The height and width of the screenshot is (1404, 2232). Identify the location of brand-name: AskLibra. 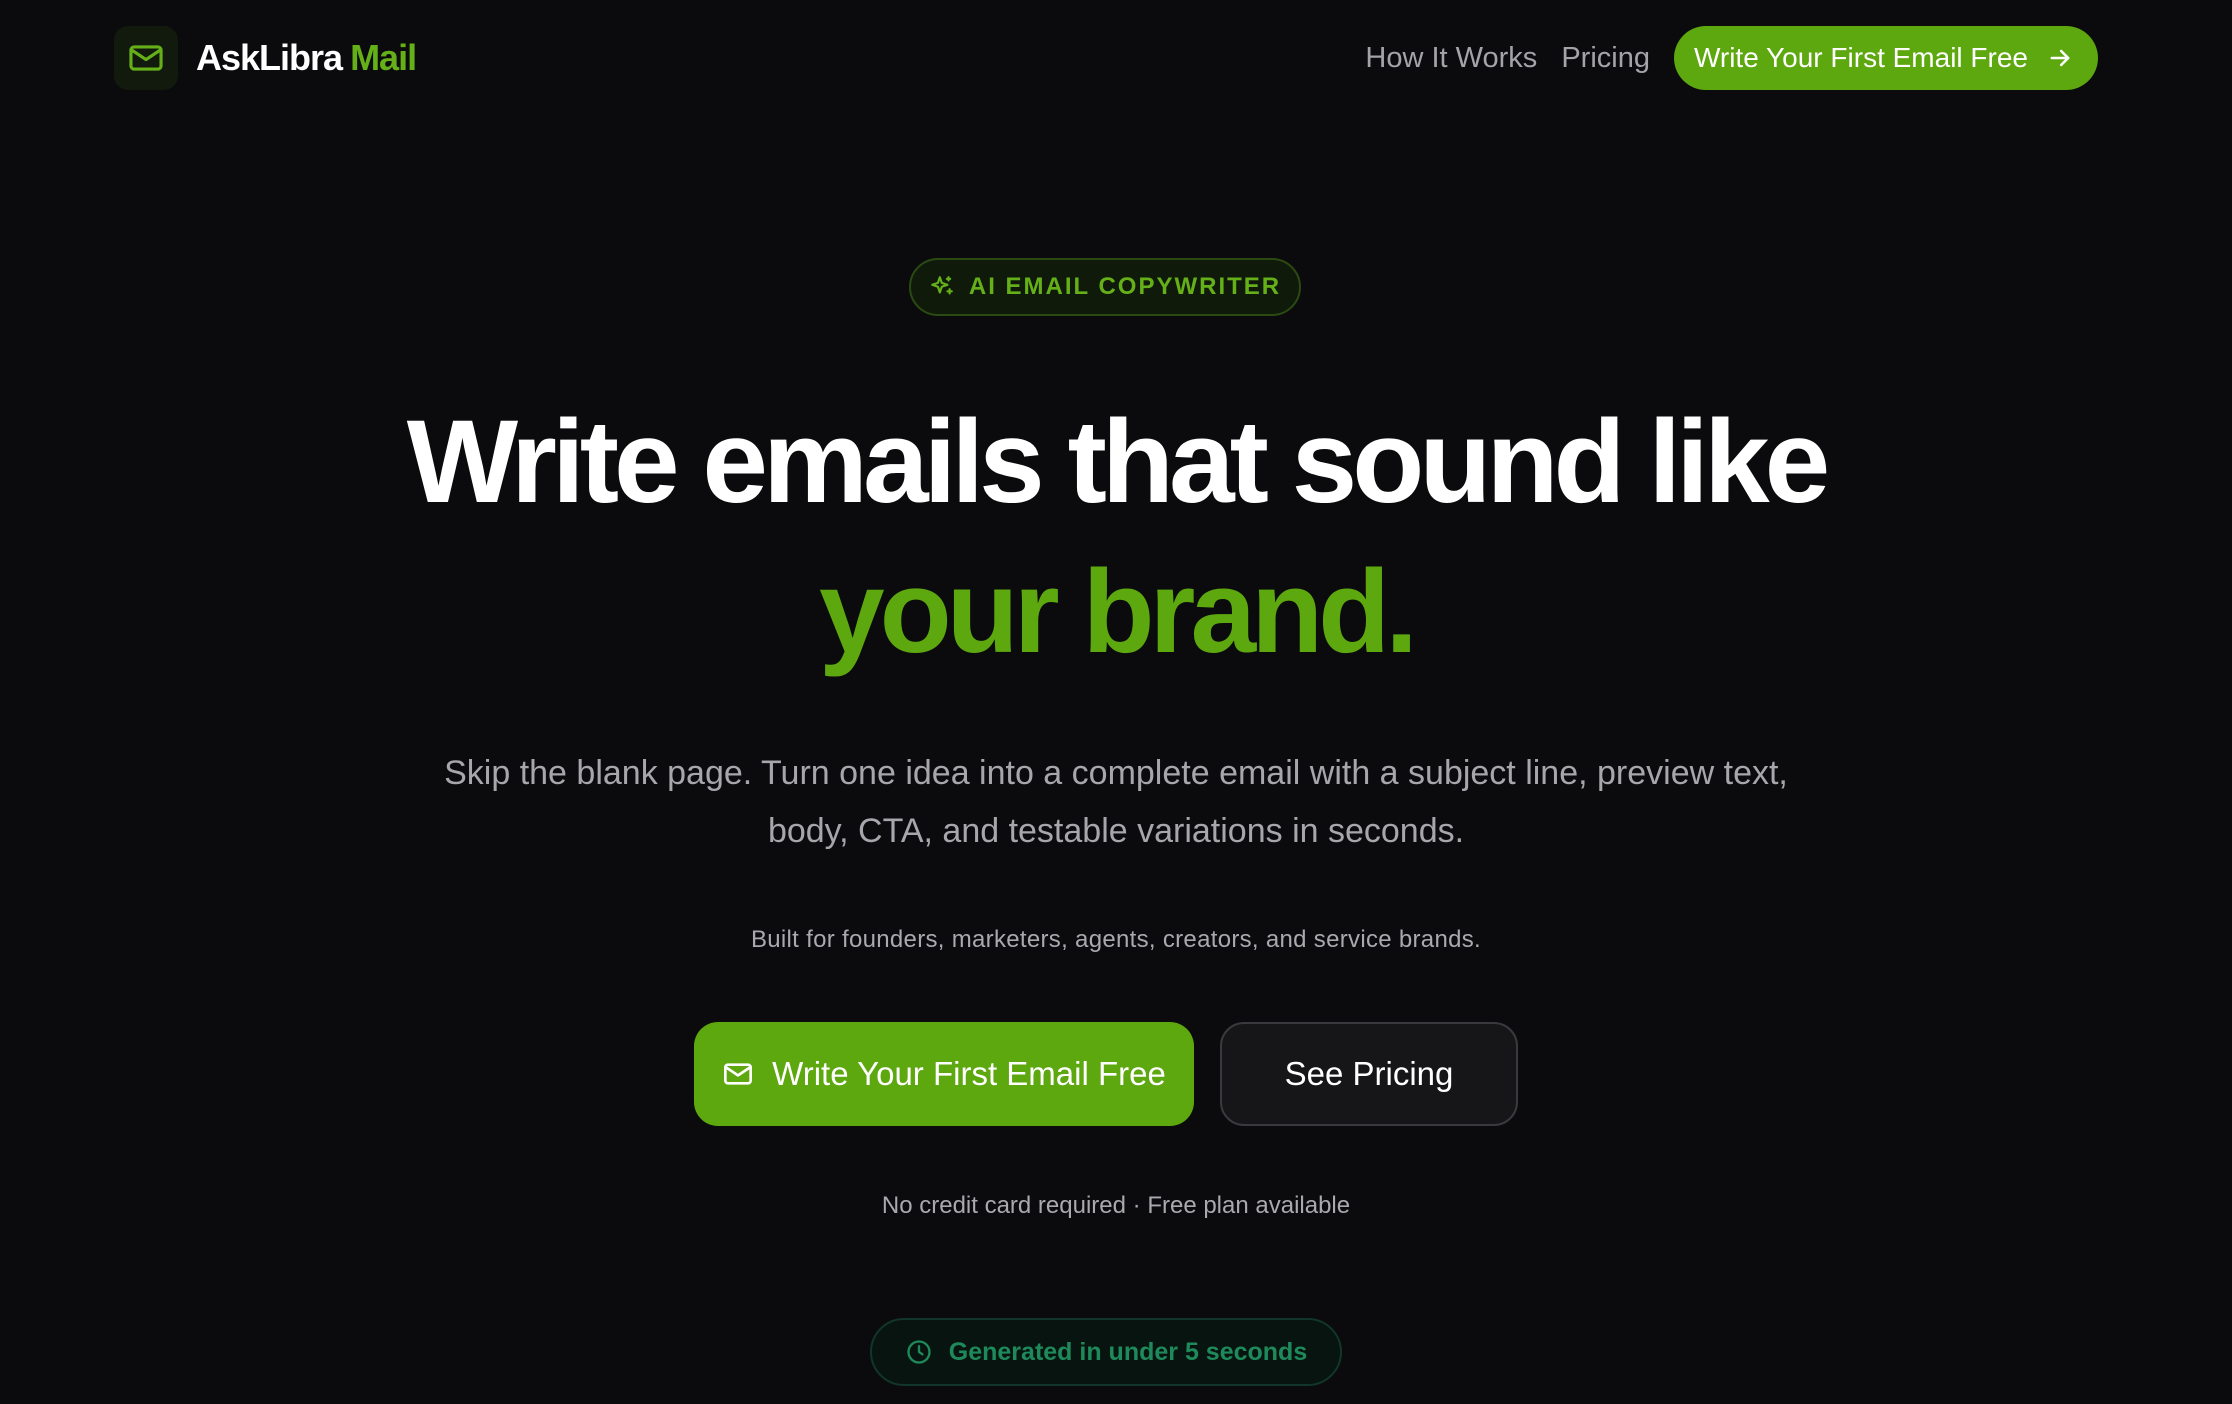
(269, 57).